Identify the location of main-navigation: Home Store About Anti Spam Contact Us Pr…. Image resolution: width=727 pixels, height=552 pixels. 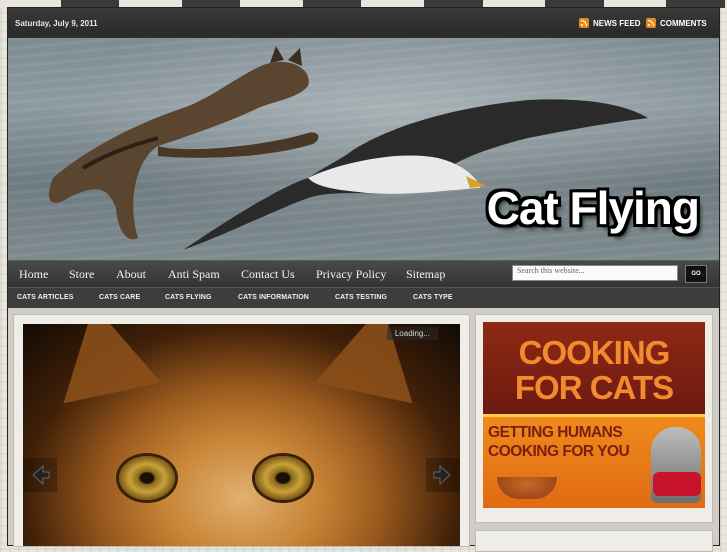
(363, 273).